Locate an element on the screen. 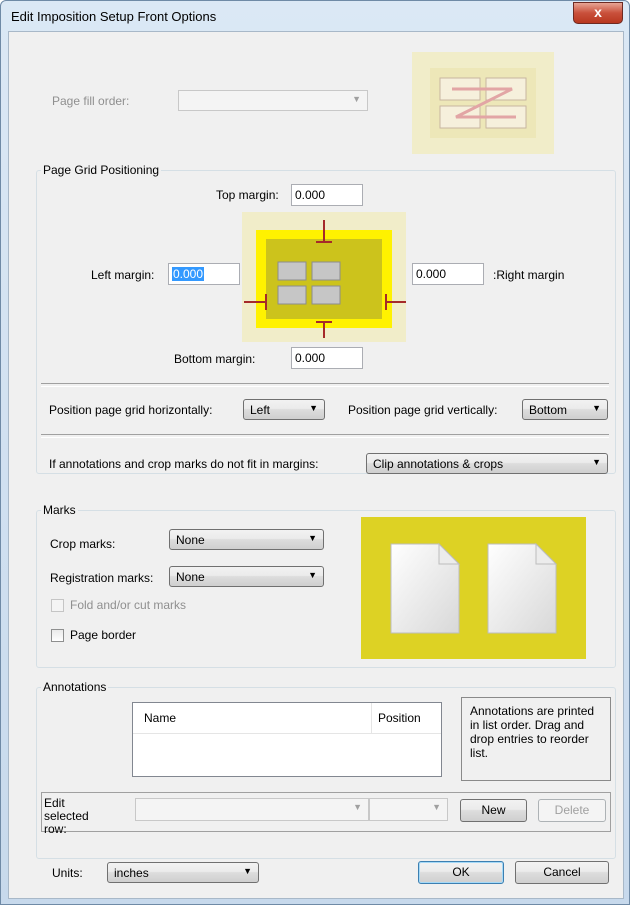 This screenshot has height=905, width=632. crop-marks-select: None ▼ is located at coordinates (246, 539).